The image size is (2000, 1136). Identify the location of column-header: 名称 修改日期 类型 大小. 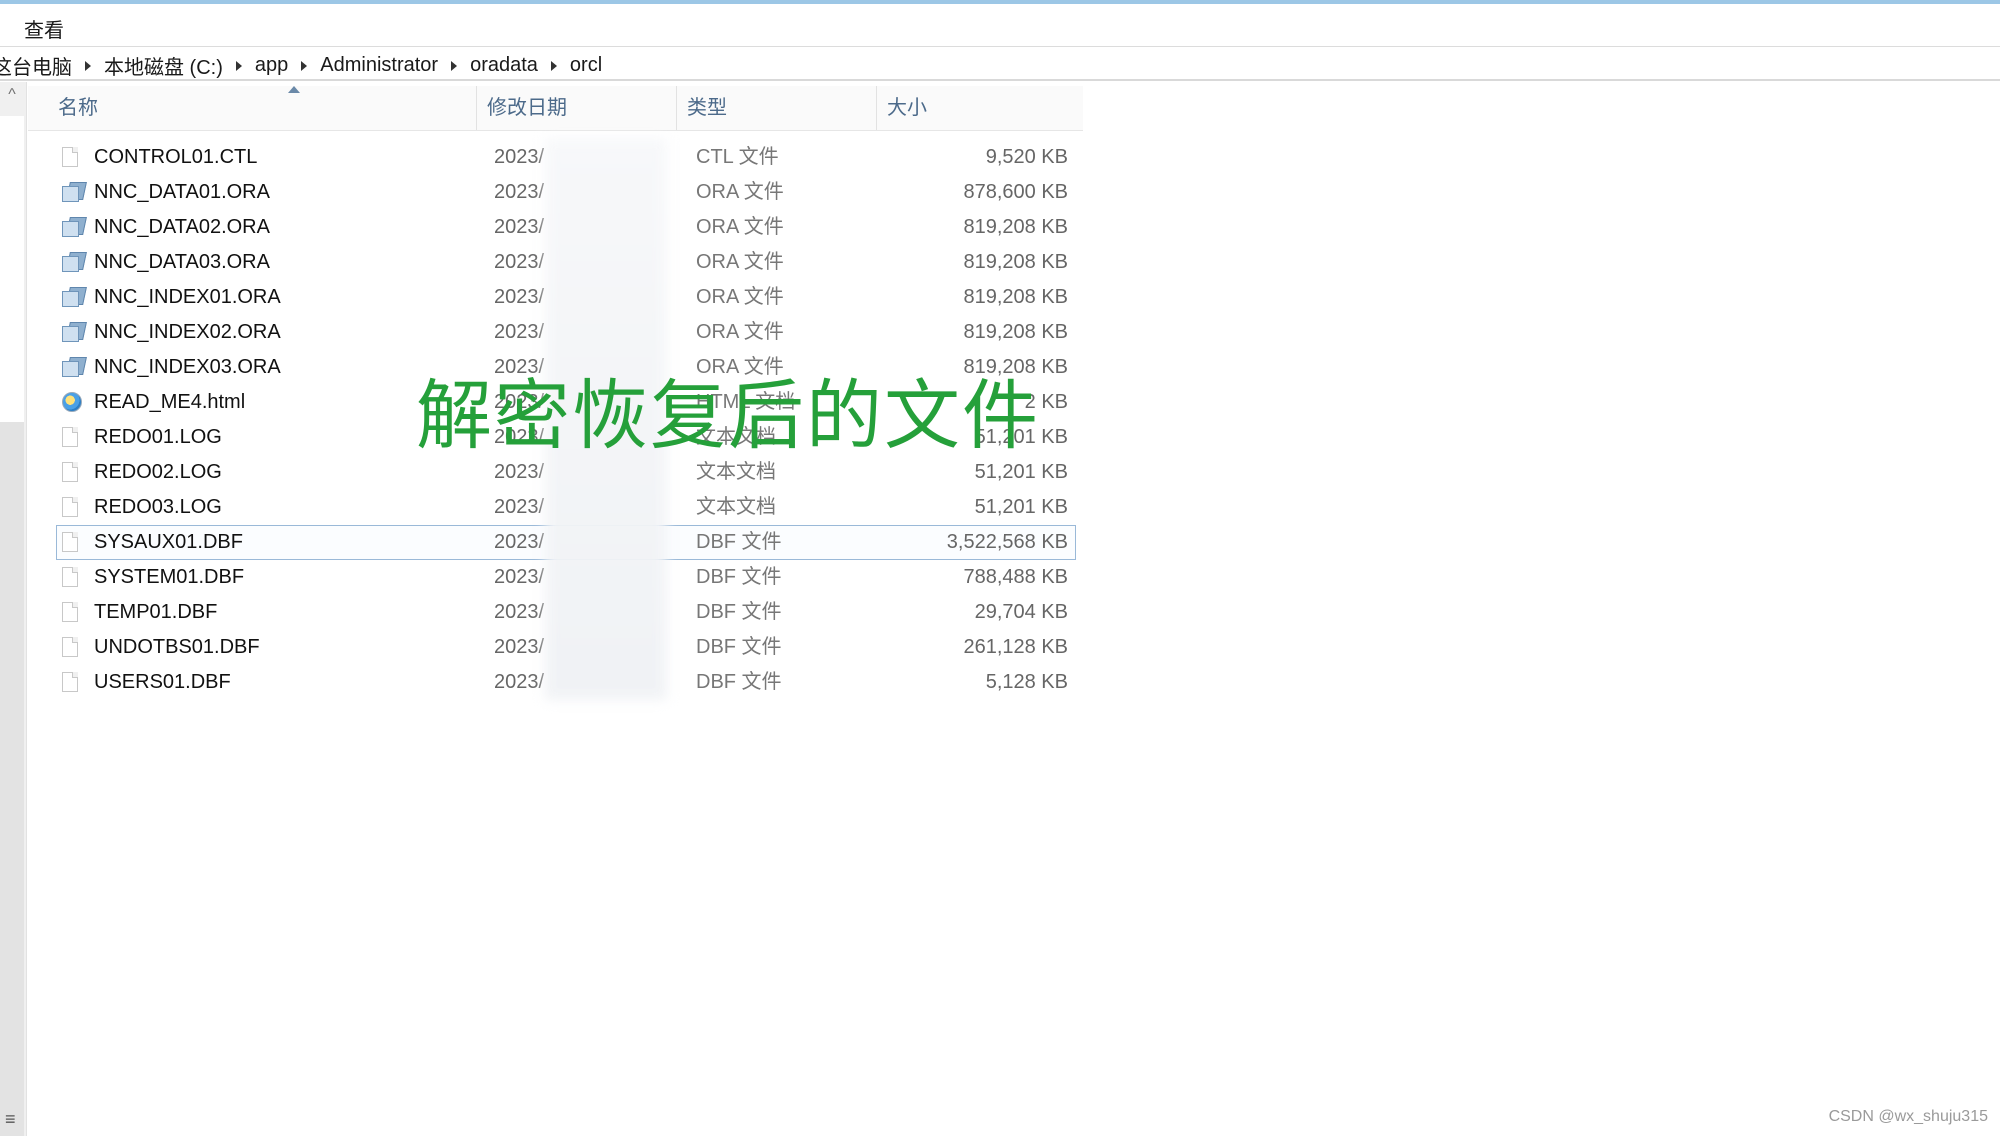
(555, 108).